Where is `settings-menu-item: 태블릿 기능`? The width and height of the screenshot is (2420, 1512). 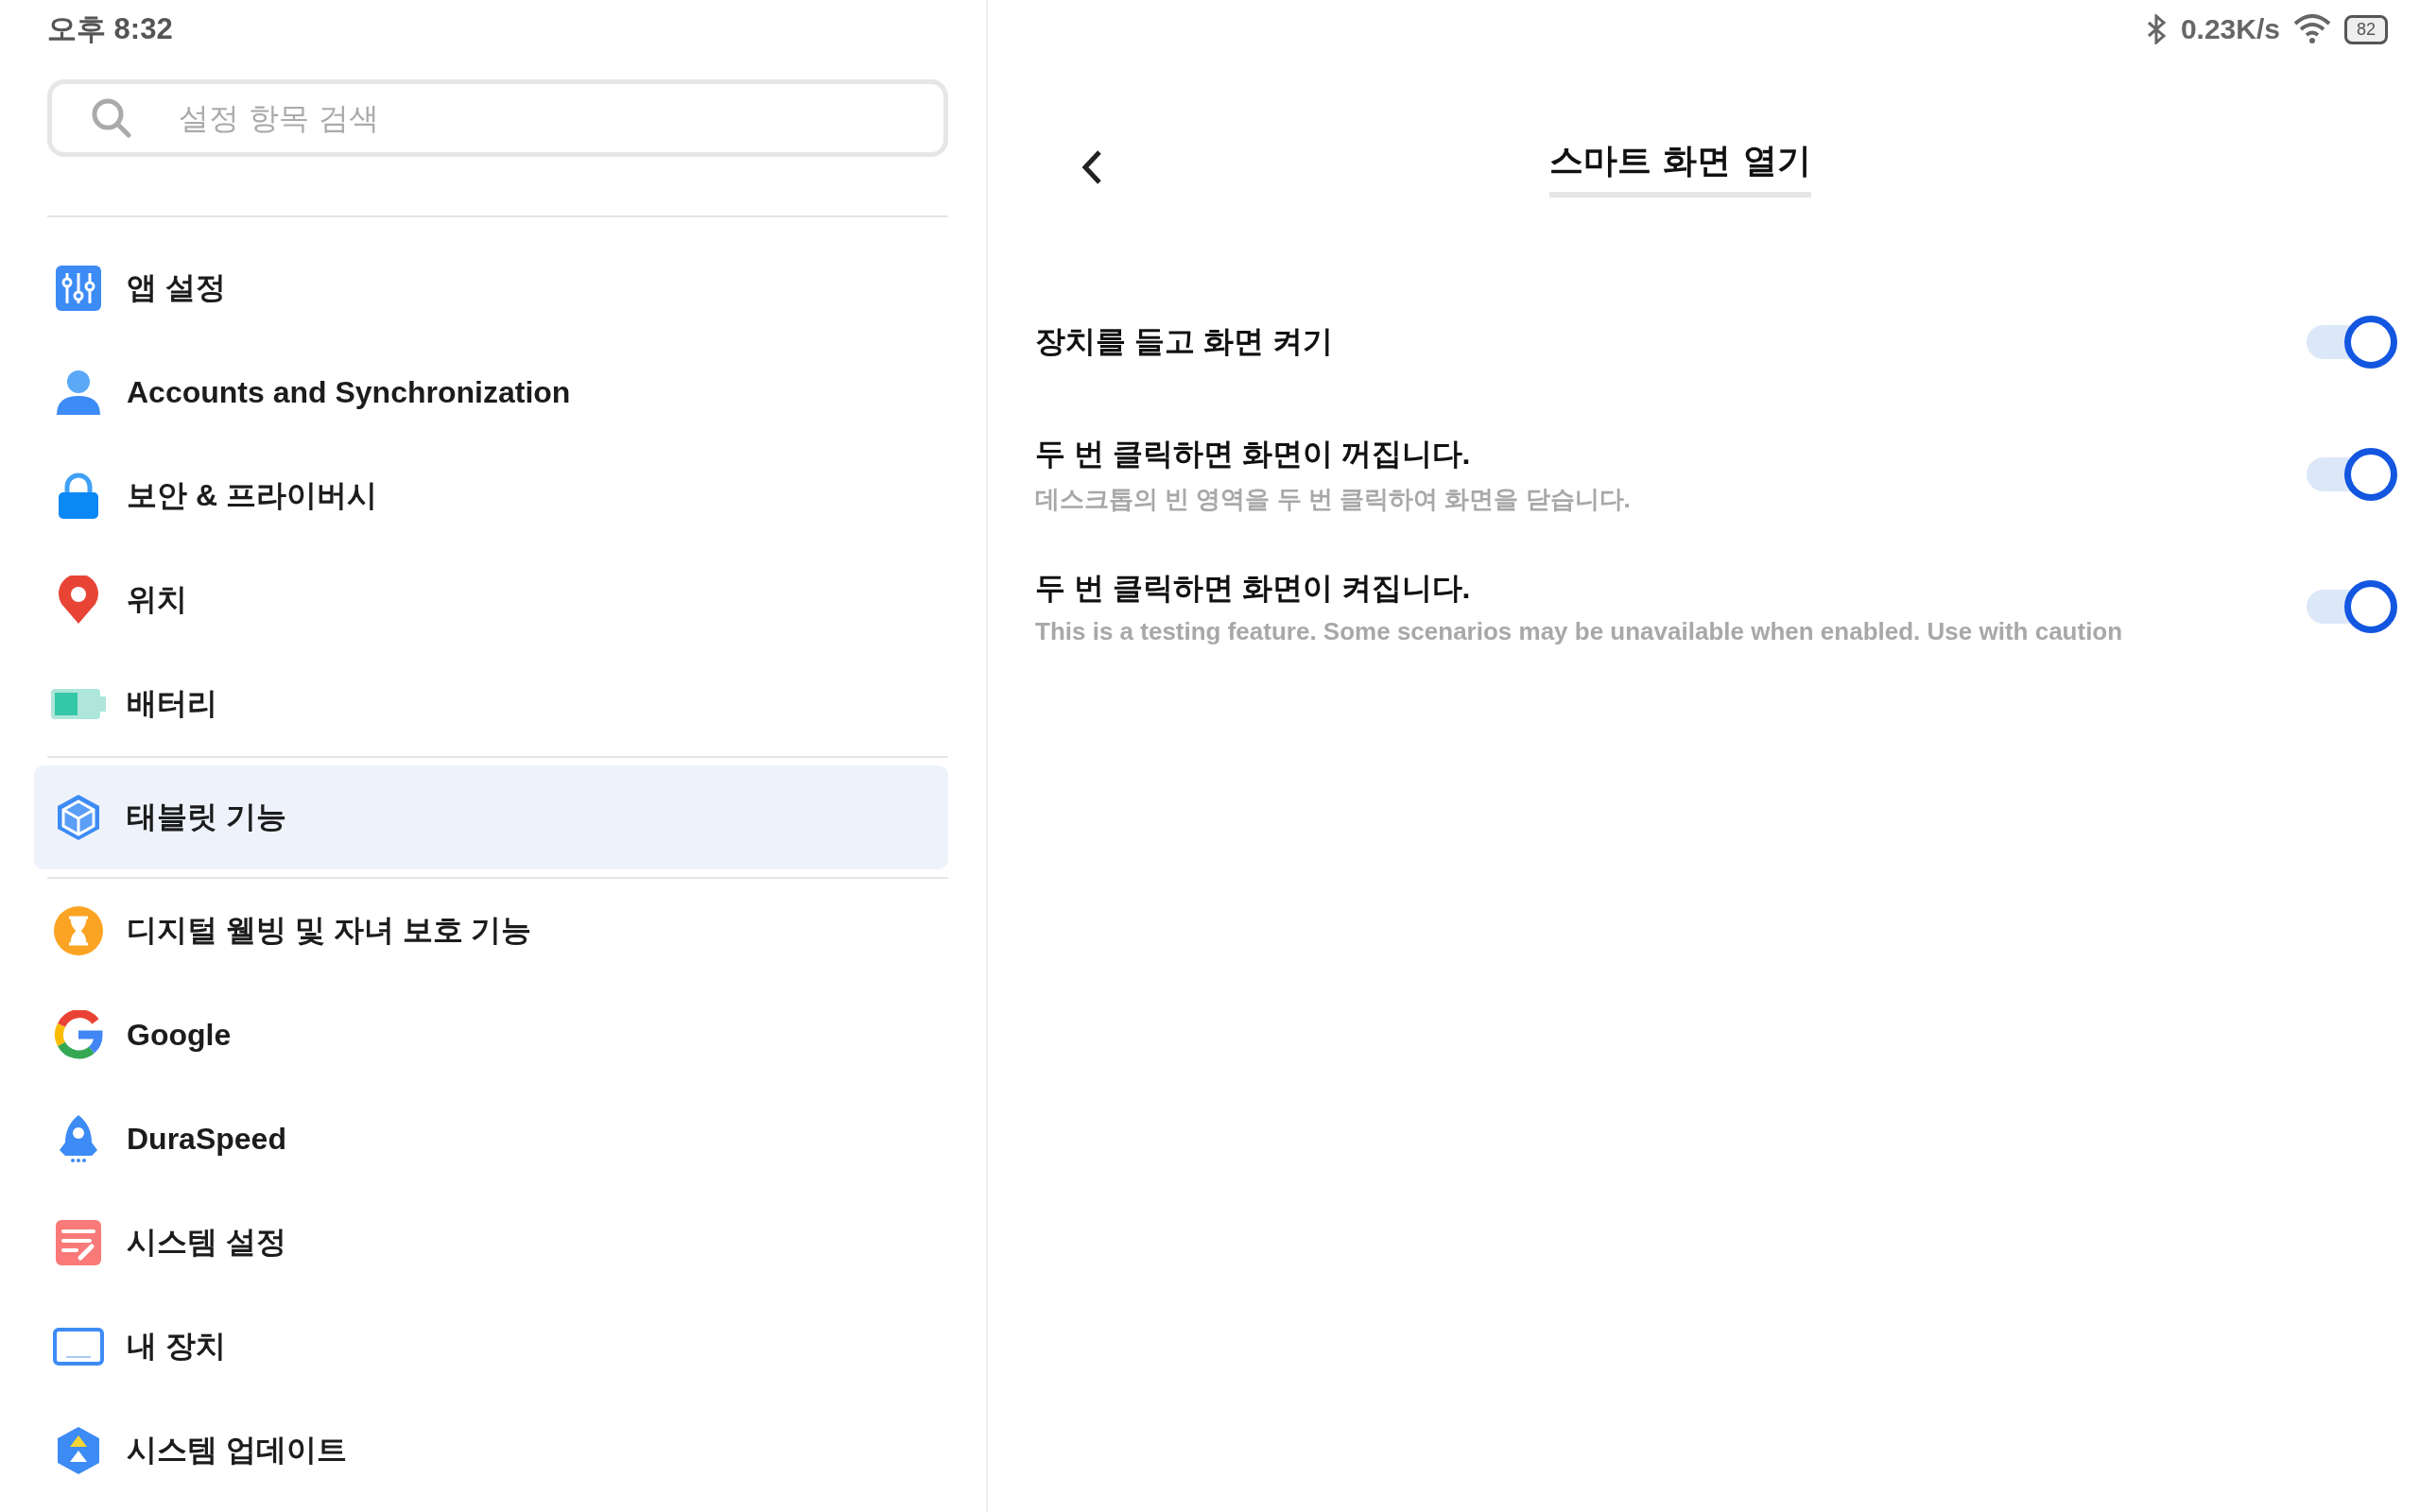 settings-menu-item: 태블릿 기능 is located at coordinates (491, 817).